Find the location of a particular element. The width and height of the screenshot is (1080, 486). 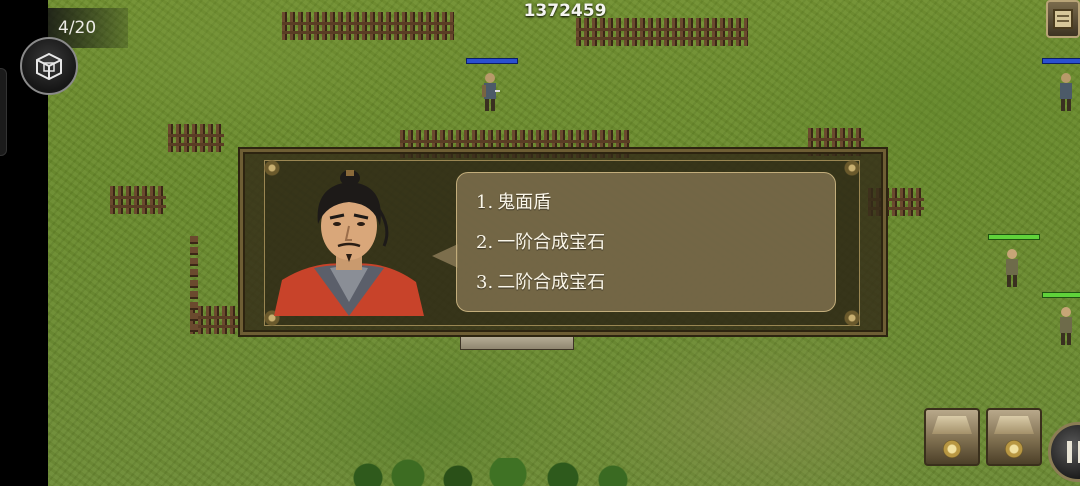

option-number: 2. is located at coordinates (485, 242).